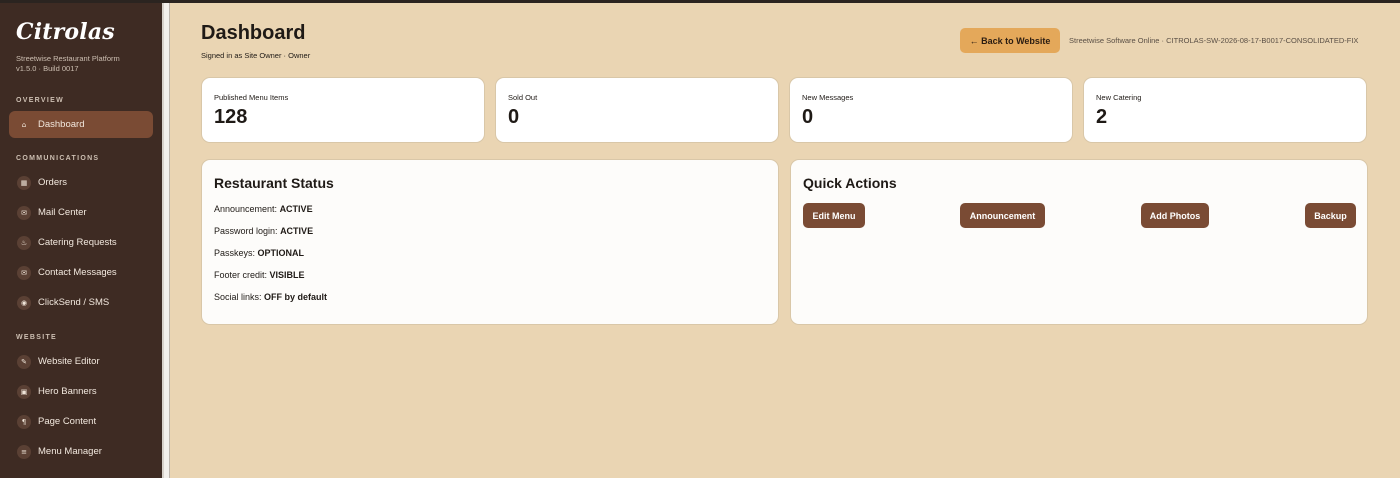 The height and width of the screenshot is (478, 1400). Describe the element at coordinates (1330, 215) in the screenshot. I see `backup-button: Backup` at that location.